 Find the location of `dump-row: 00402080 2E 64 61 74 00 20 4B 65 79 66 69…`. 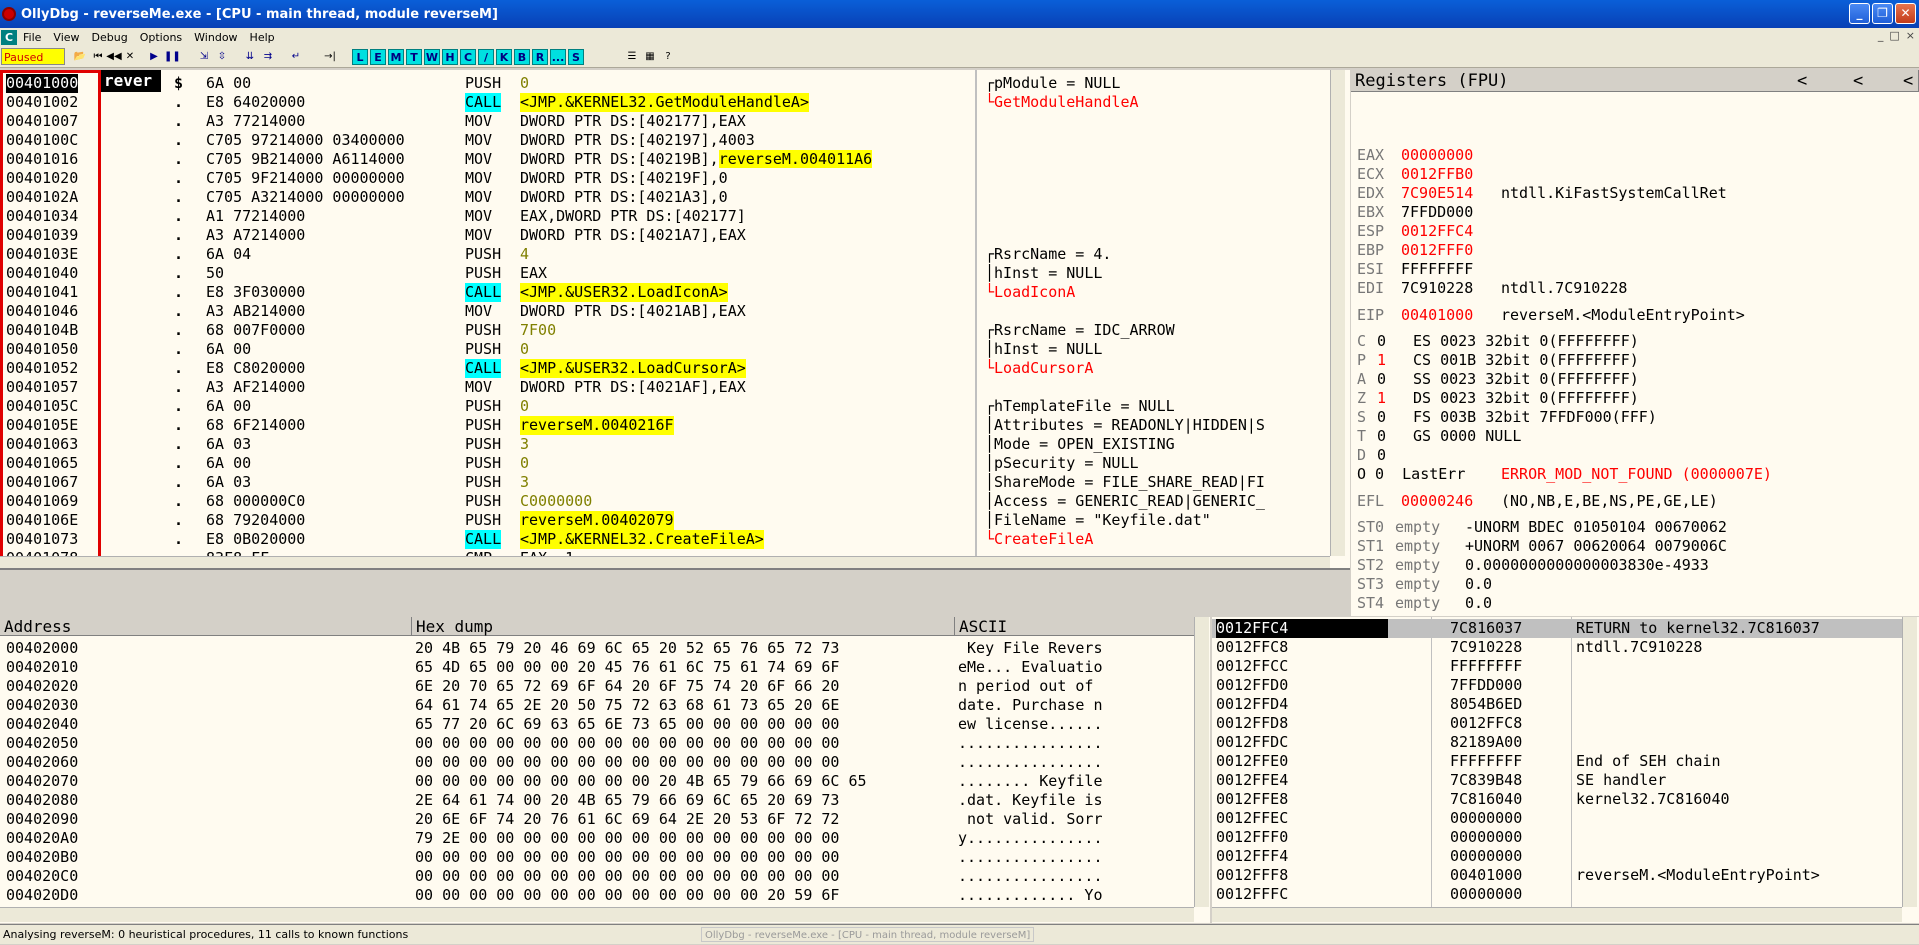

dump-row: 00402080 2E 64 61 74 00 20 4B 65 79 66 69… is located at coordinates (597, 800).